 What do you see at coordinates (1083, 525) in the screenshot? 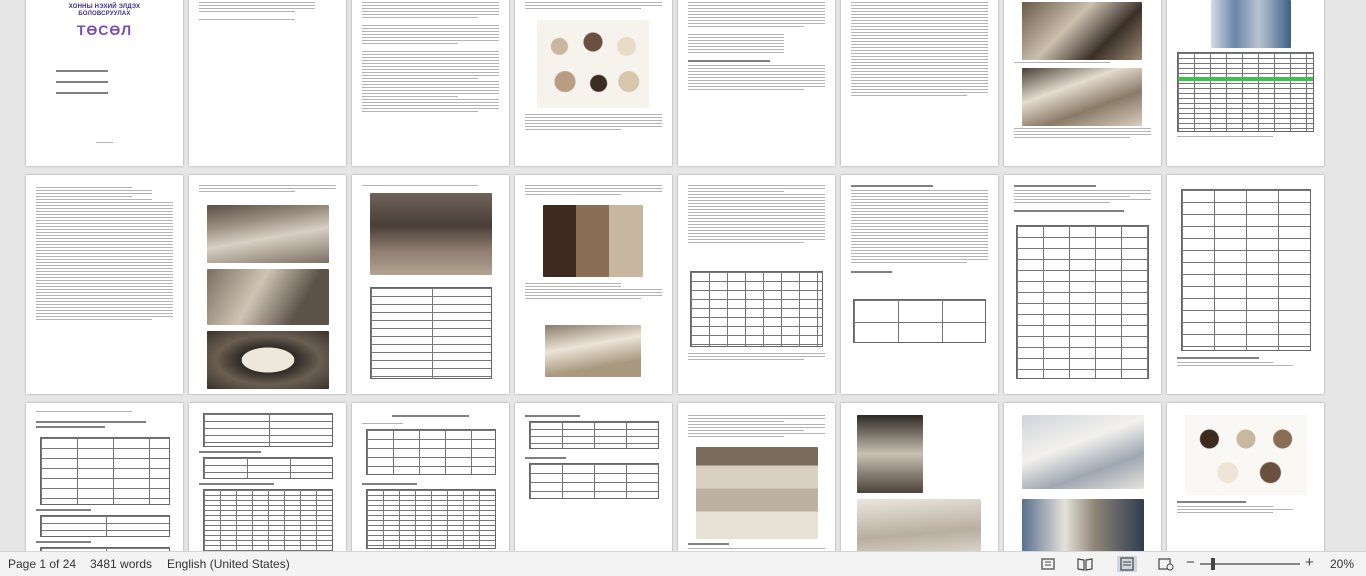
I see `sheepskin-slippers-photo` at bounding box center [1083, 525].